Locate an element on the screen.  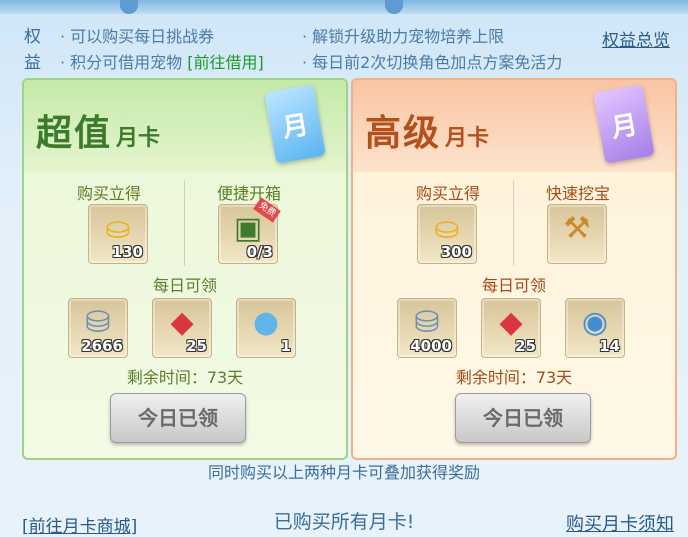
card-title-main: 高级 is located at coordinates (403, 133).